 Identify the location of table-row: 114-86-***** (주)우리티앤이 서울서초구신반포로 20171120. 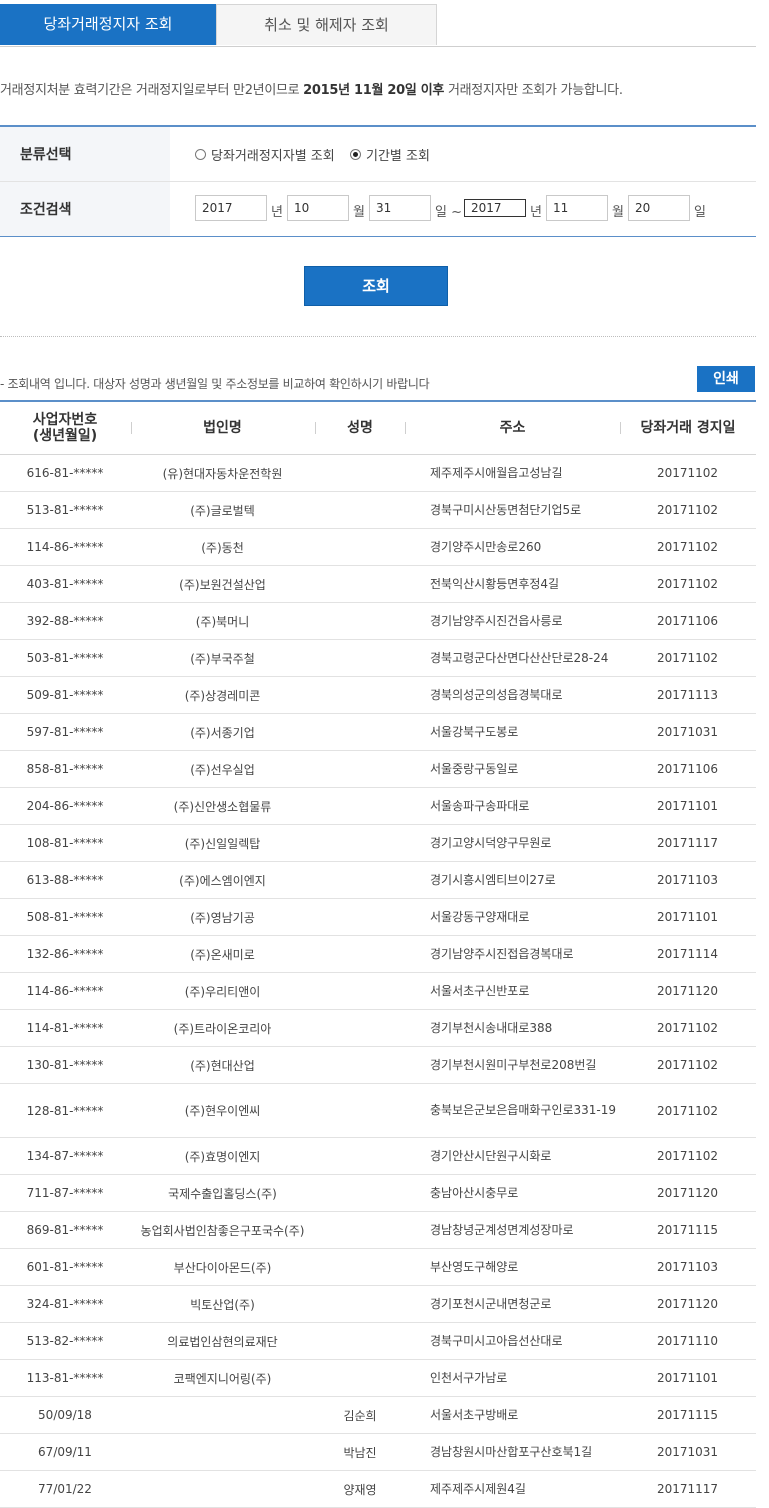
(378, 991).